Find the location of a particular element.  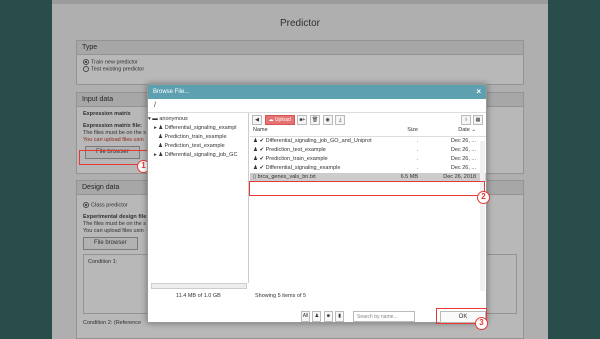

filter-file-icon: ▮ is located at coordinates (340, 316).